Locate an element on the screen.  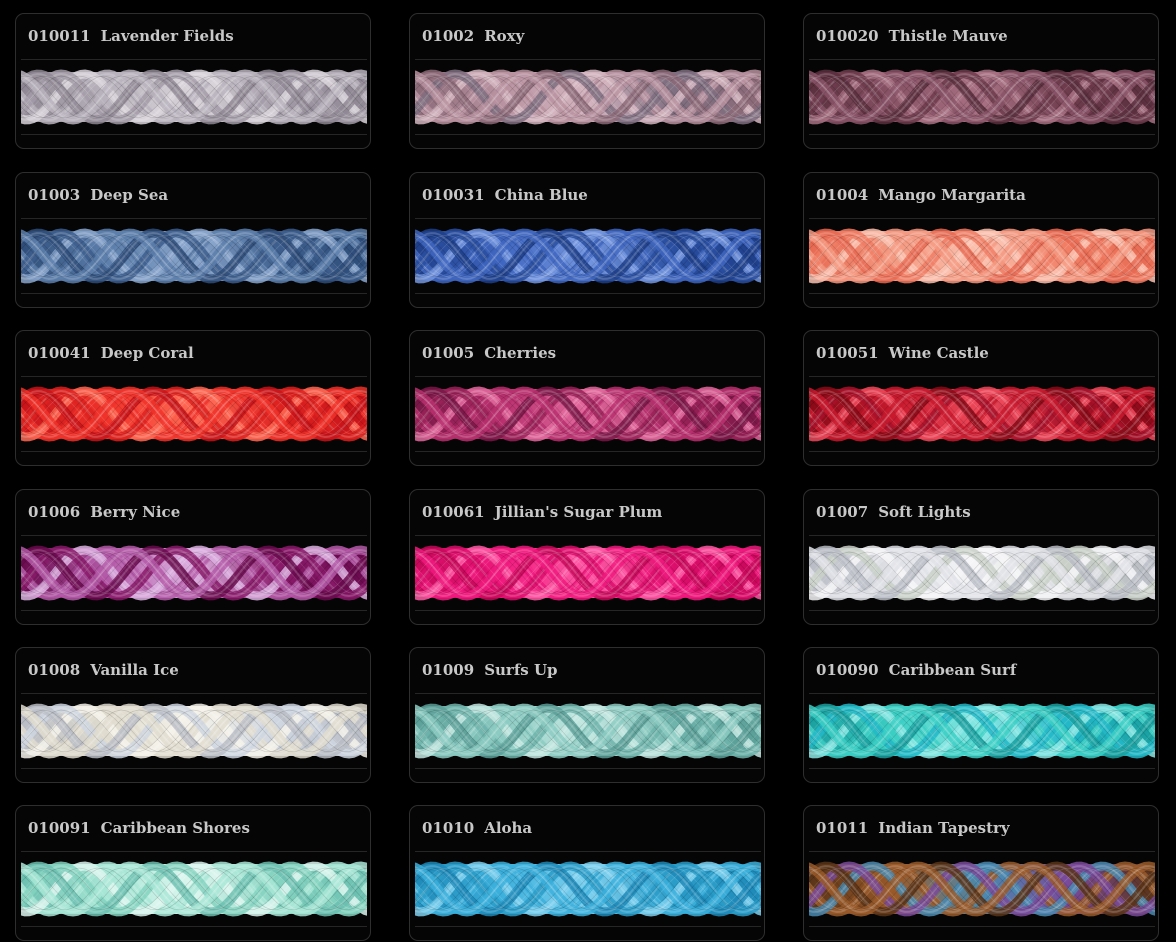
thread-title: 01004 Mango Margarita is located at coordinates (921, 195).